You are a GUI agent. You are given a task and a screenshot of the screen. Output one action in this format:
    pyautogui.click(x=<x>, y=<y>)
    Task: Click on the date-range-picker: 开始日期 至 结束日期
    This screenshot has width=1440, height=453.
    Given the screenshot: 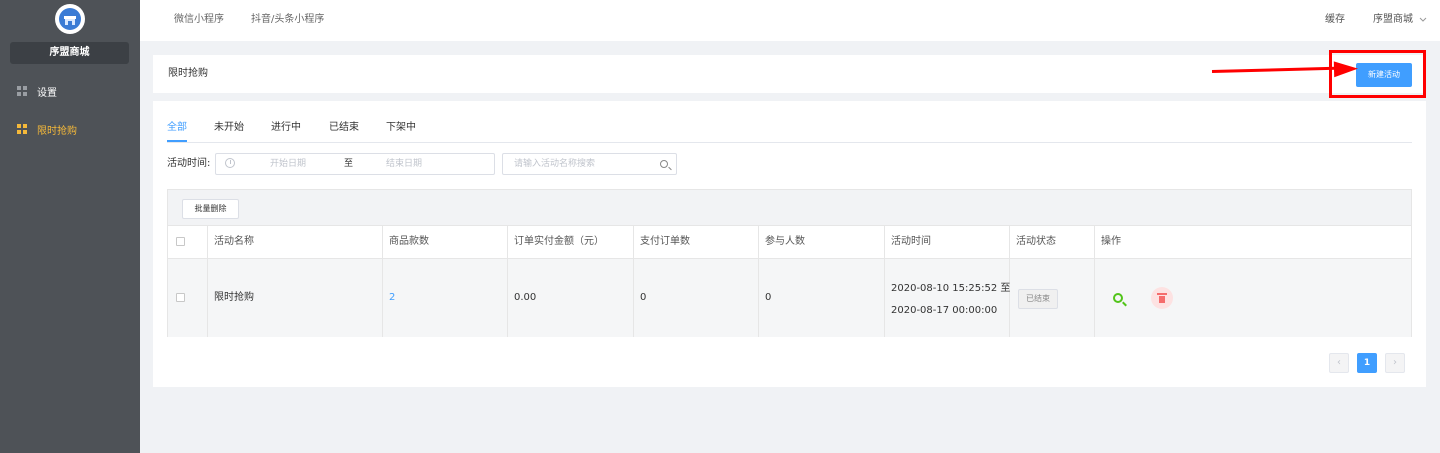 What is the action you would take?
    pyautogui.click(x=355, y=164)
    